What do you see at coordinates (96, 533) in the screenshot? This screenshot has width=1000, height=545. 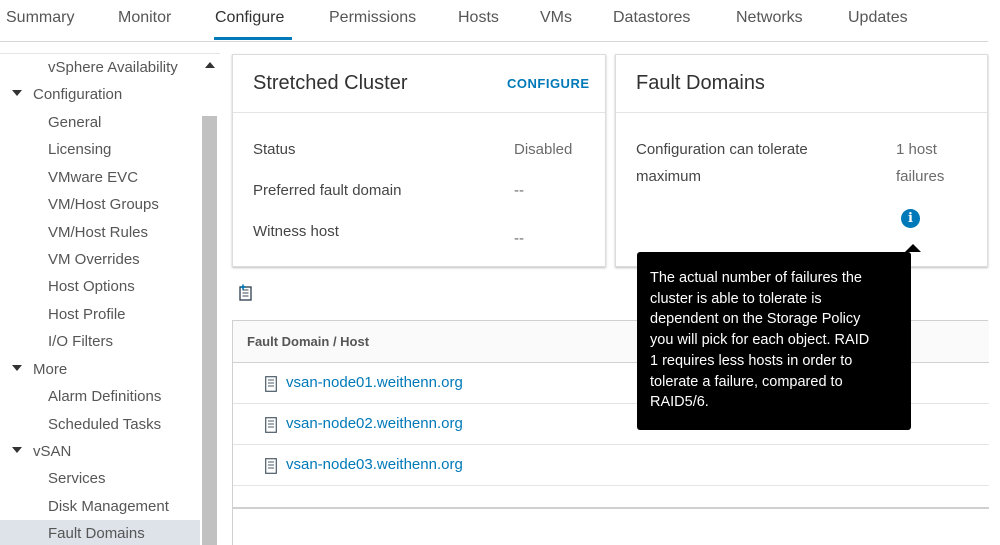 I see `sidebar-item-fault-domains: Fault Domains` at bounding box center [96, 533].